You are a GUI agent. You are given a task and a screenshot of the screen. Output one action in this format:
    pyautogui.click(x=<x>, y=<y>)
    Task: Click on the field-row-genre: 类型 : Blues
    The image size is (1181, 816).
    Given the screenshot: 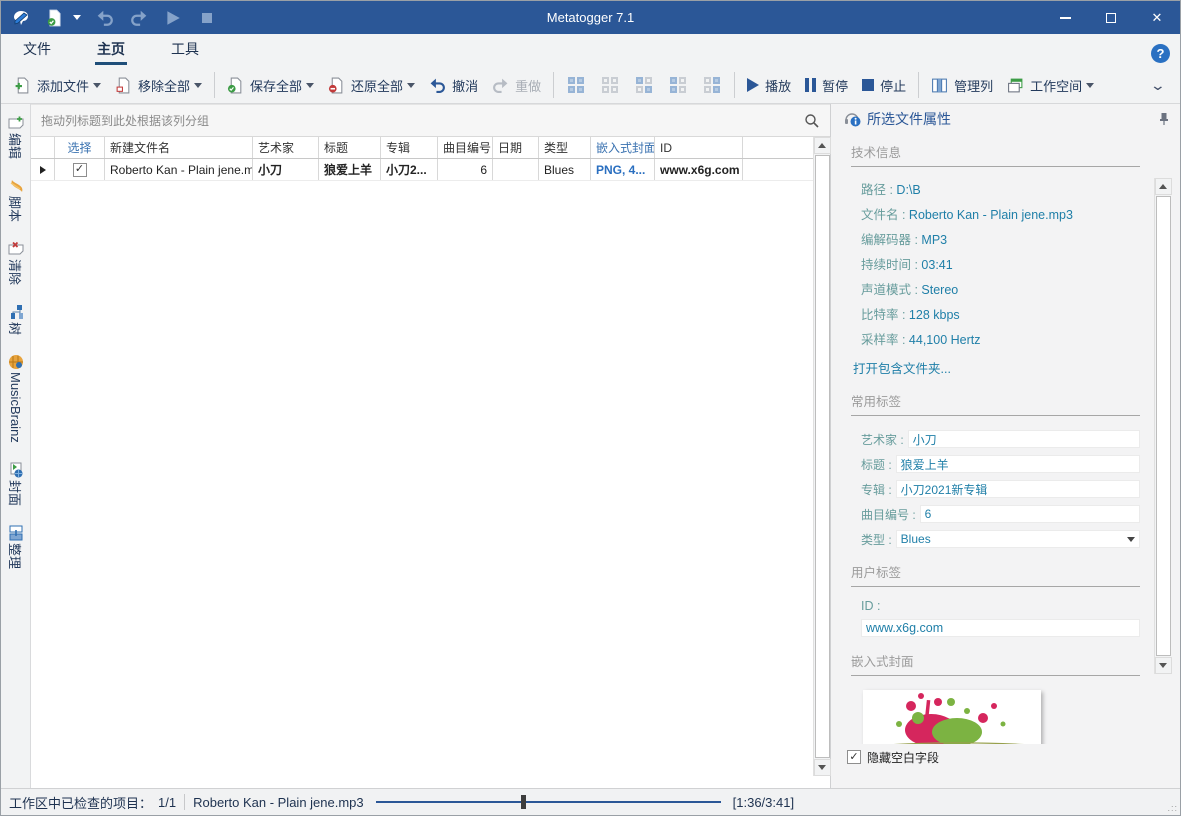 What is the action you would take?
    pyautogui.click(x=1000, y=539)
    